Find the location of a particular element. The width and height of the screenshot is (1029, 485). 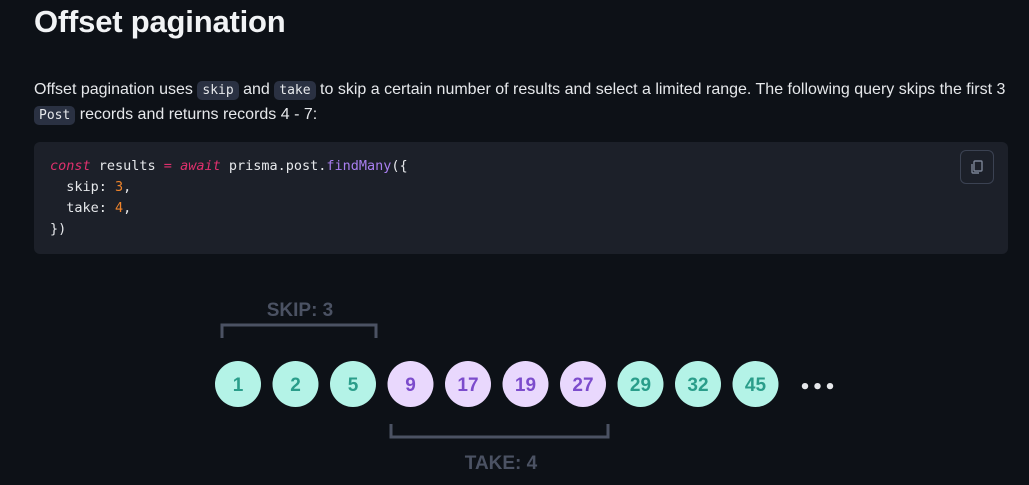

record-45: 45 is located at coordinates (755, 384).